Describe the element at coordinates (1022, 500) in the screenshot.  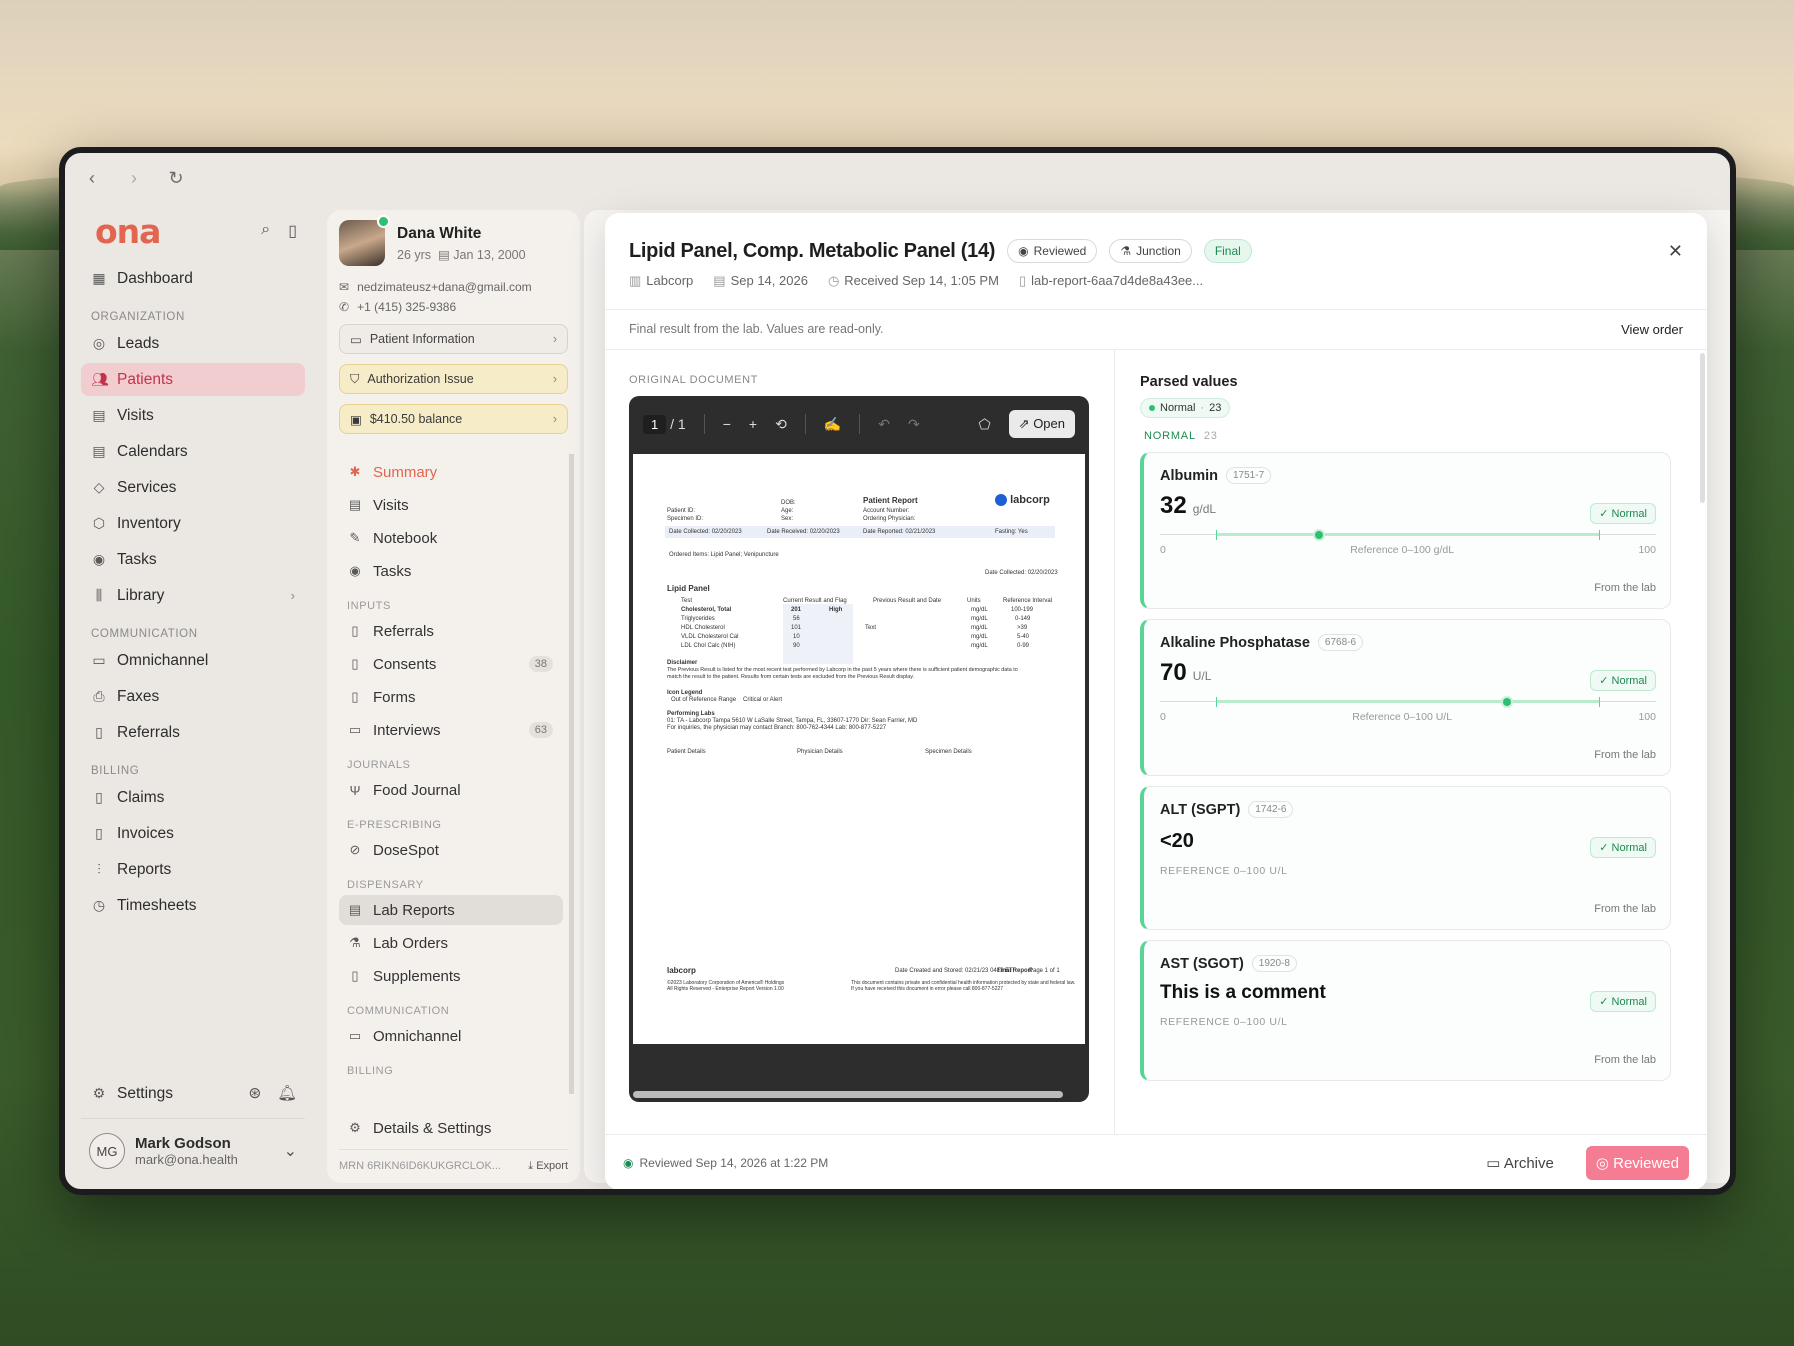
I see `labcorp-logo: labcorp` at that location.